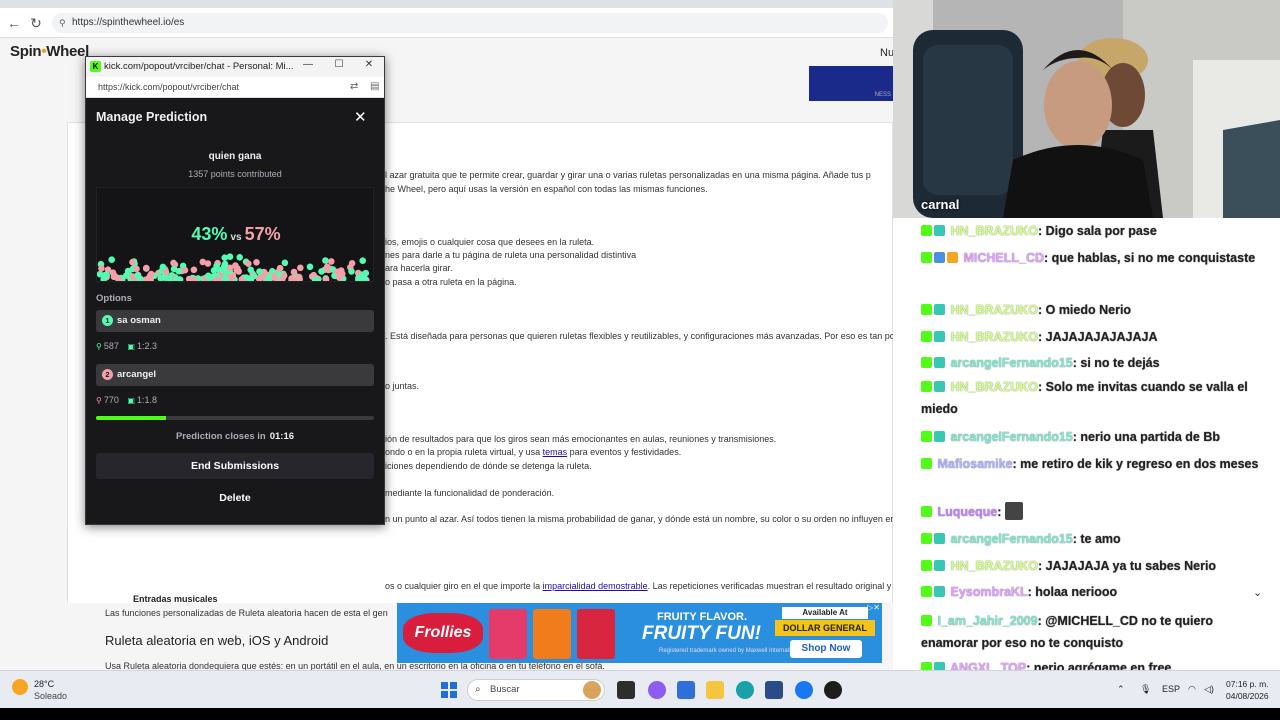 The image size is (1280, 720). I want to click on vs-label: vs, so click(236, 237).